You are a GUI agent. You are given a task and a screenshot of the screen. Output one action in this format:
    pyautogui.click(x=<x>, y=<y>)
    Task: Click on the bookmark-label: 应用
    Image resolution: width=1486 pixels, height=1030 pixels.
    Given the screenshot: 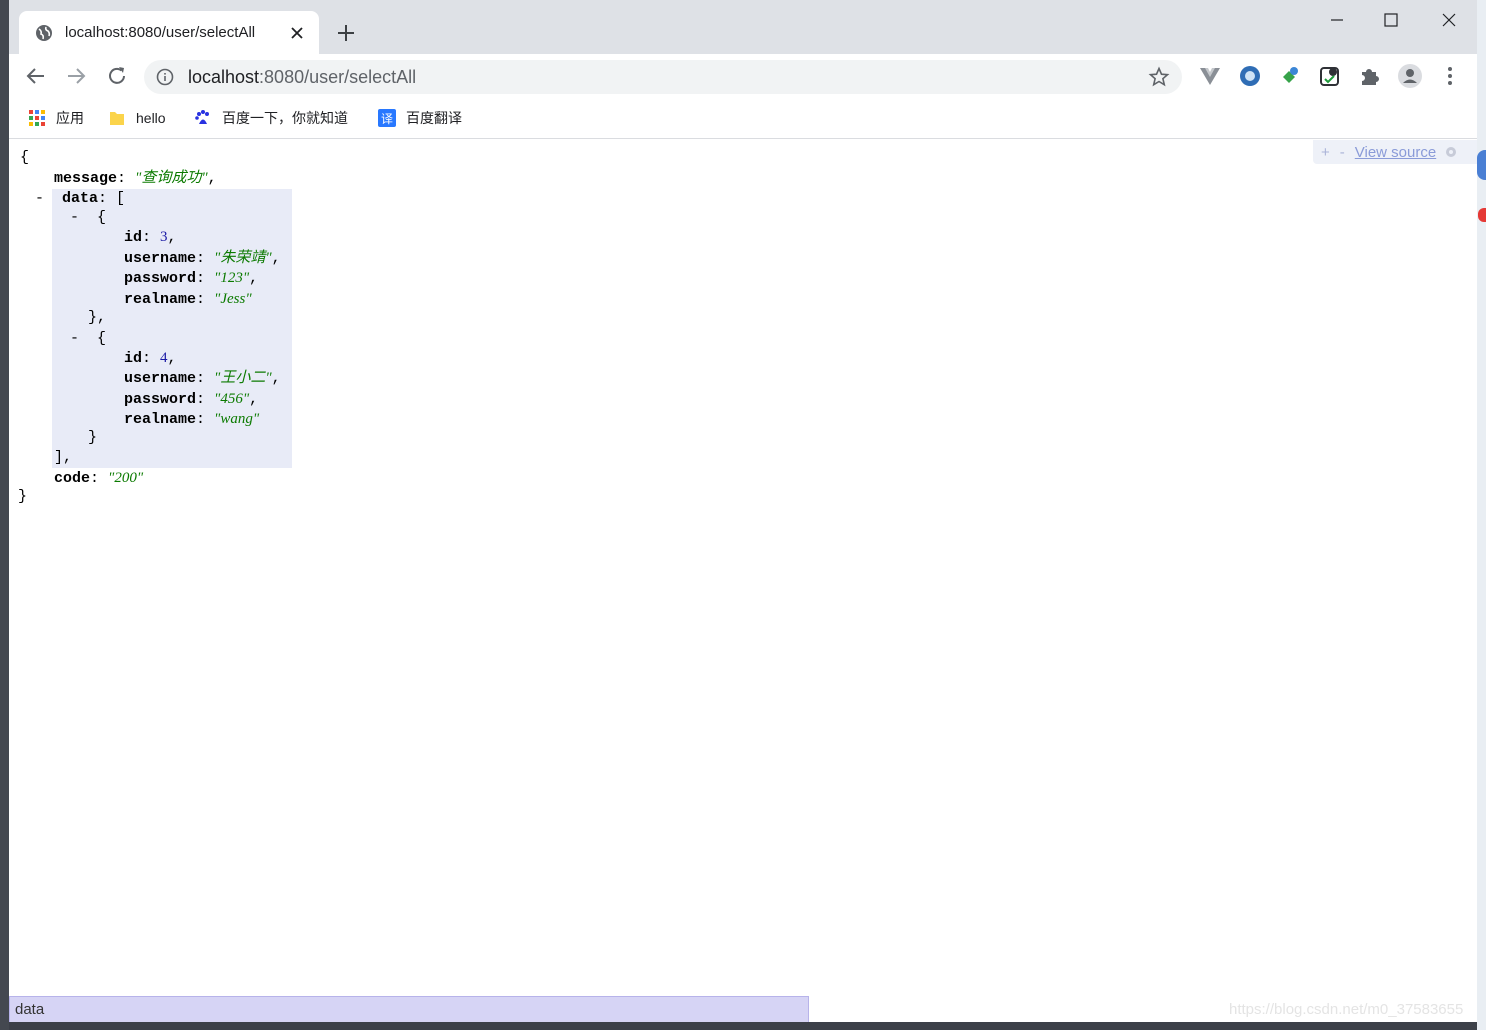 What is the action you would take?
    pyautogui.click(x=70, y=118)
    